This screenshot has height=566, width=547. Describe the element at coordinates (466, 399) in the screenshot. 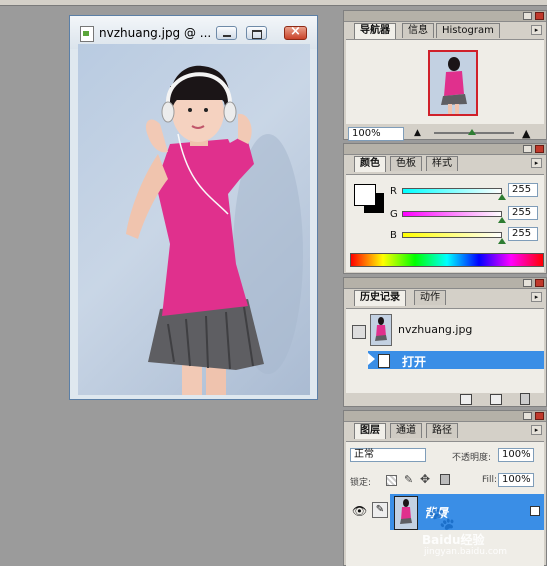

I see `new-document-icon` at that location.